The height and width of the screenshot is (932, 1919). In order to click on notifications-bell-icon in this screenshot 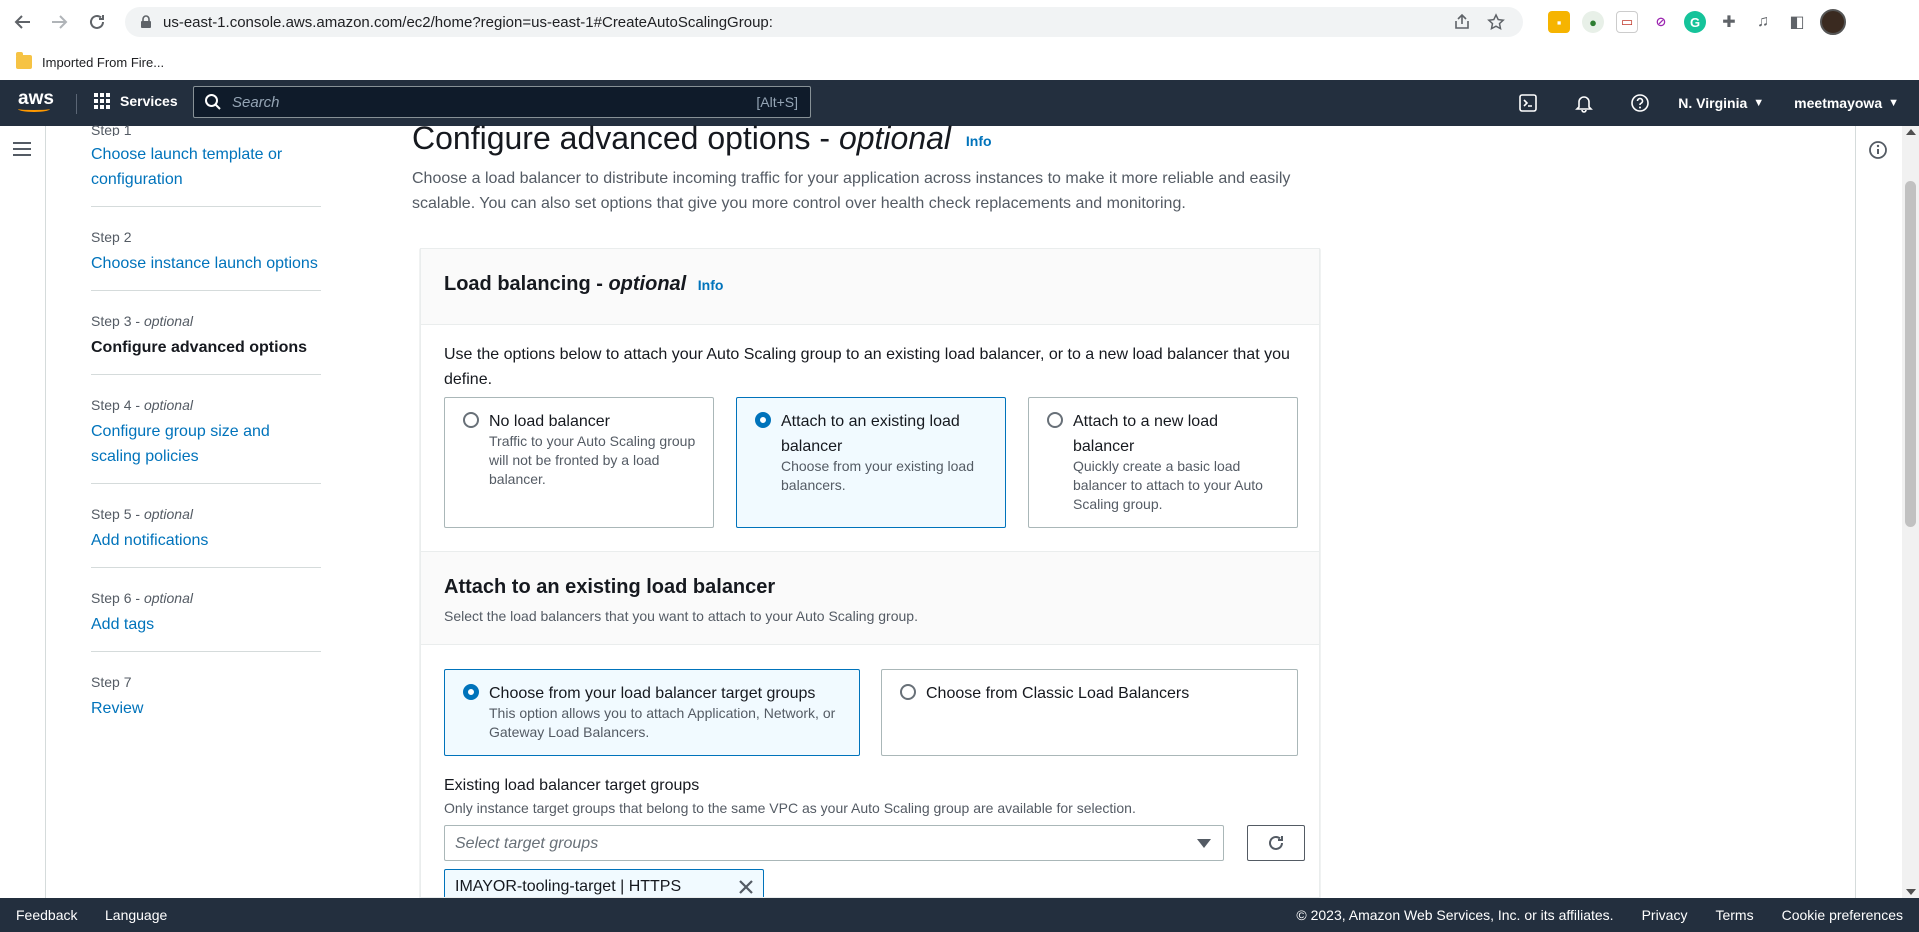, I will do `click(1584, 103)`.